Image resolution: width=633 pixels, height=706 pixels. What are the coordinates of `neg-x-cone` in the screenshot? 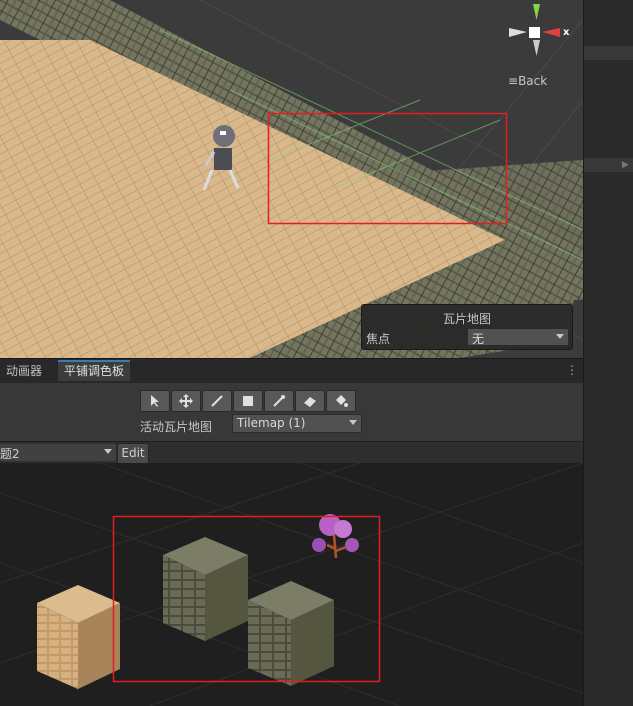 It's located at (518, 32).